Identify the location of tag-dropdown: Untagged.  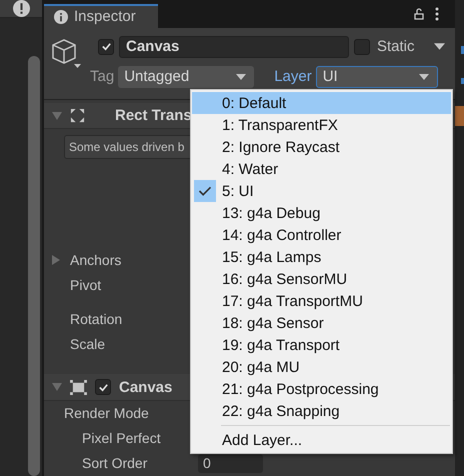
(186, 77).